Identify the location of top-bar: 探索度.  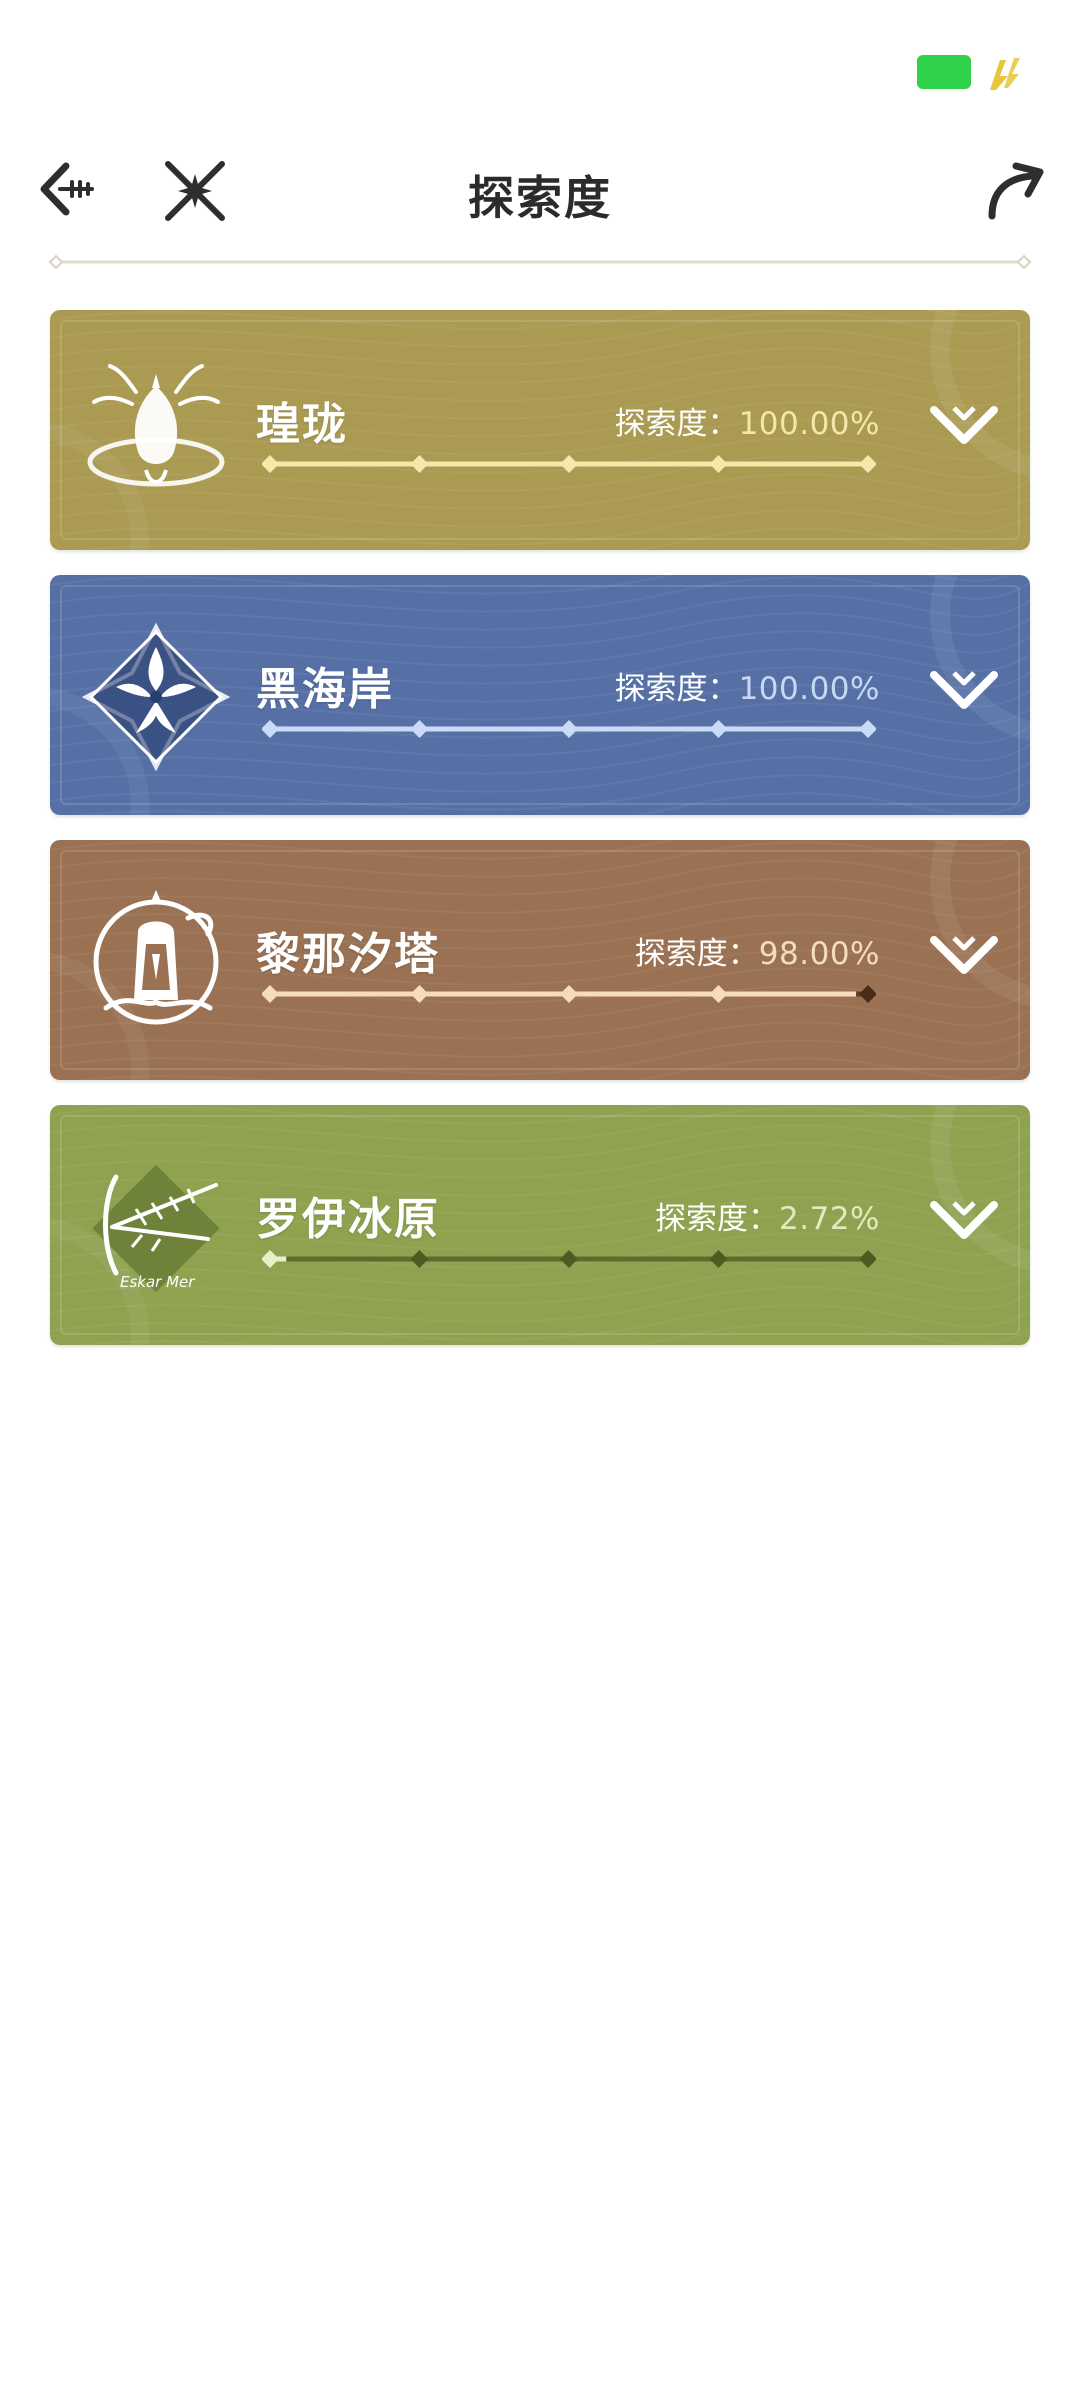
(540, 190).